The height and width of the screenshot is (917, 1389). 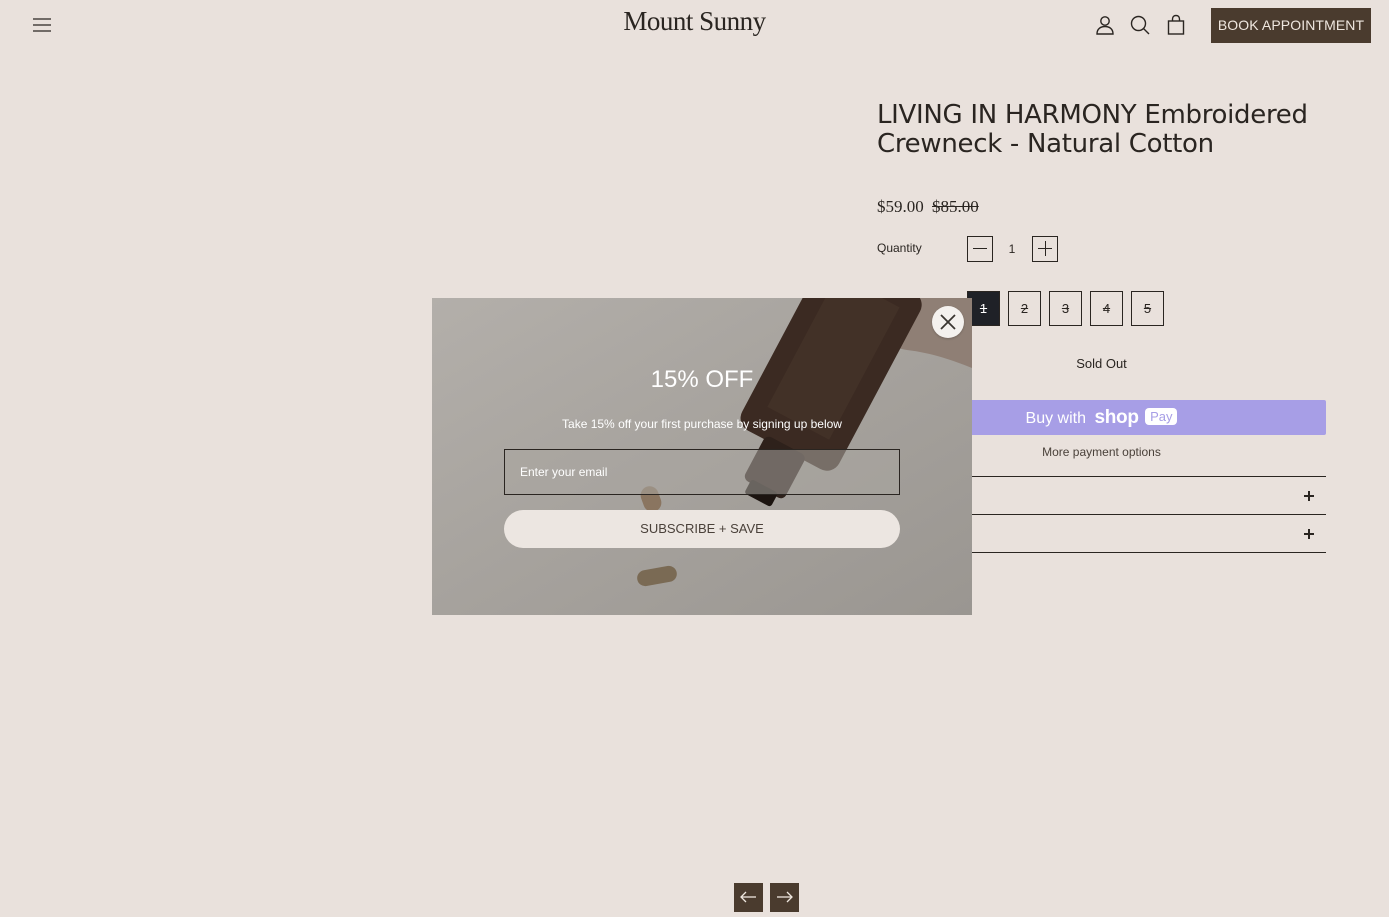 What do you see at coordinates (702, 529) in the screenshot?
I see `subscribe-button: SUBSCRIBE + SAVE` at bounding box center [702, 529].